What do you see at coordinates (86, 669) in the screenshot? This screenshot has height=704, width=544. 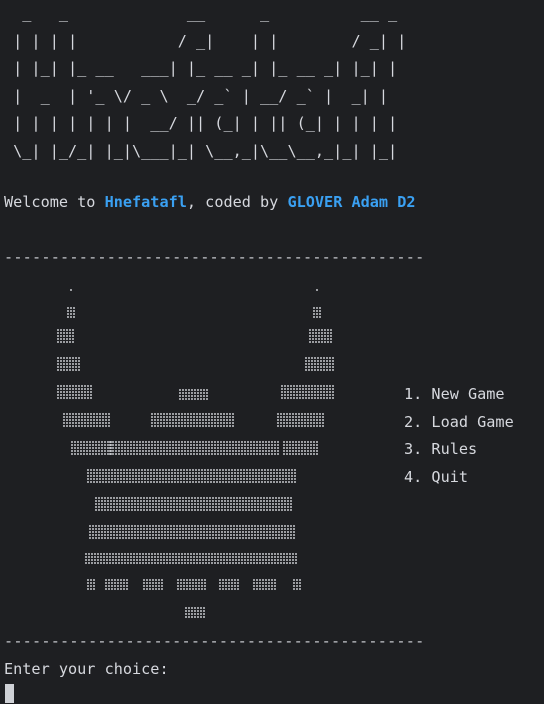 I see `input-prompt: Enter your choice:` at bounding box center [86, 669].